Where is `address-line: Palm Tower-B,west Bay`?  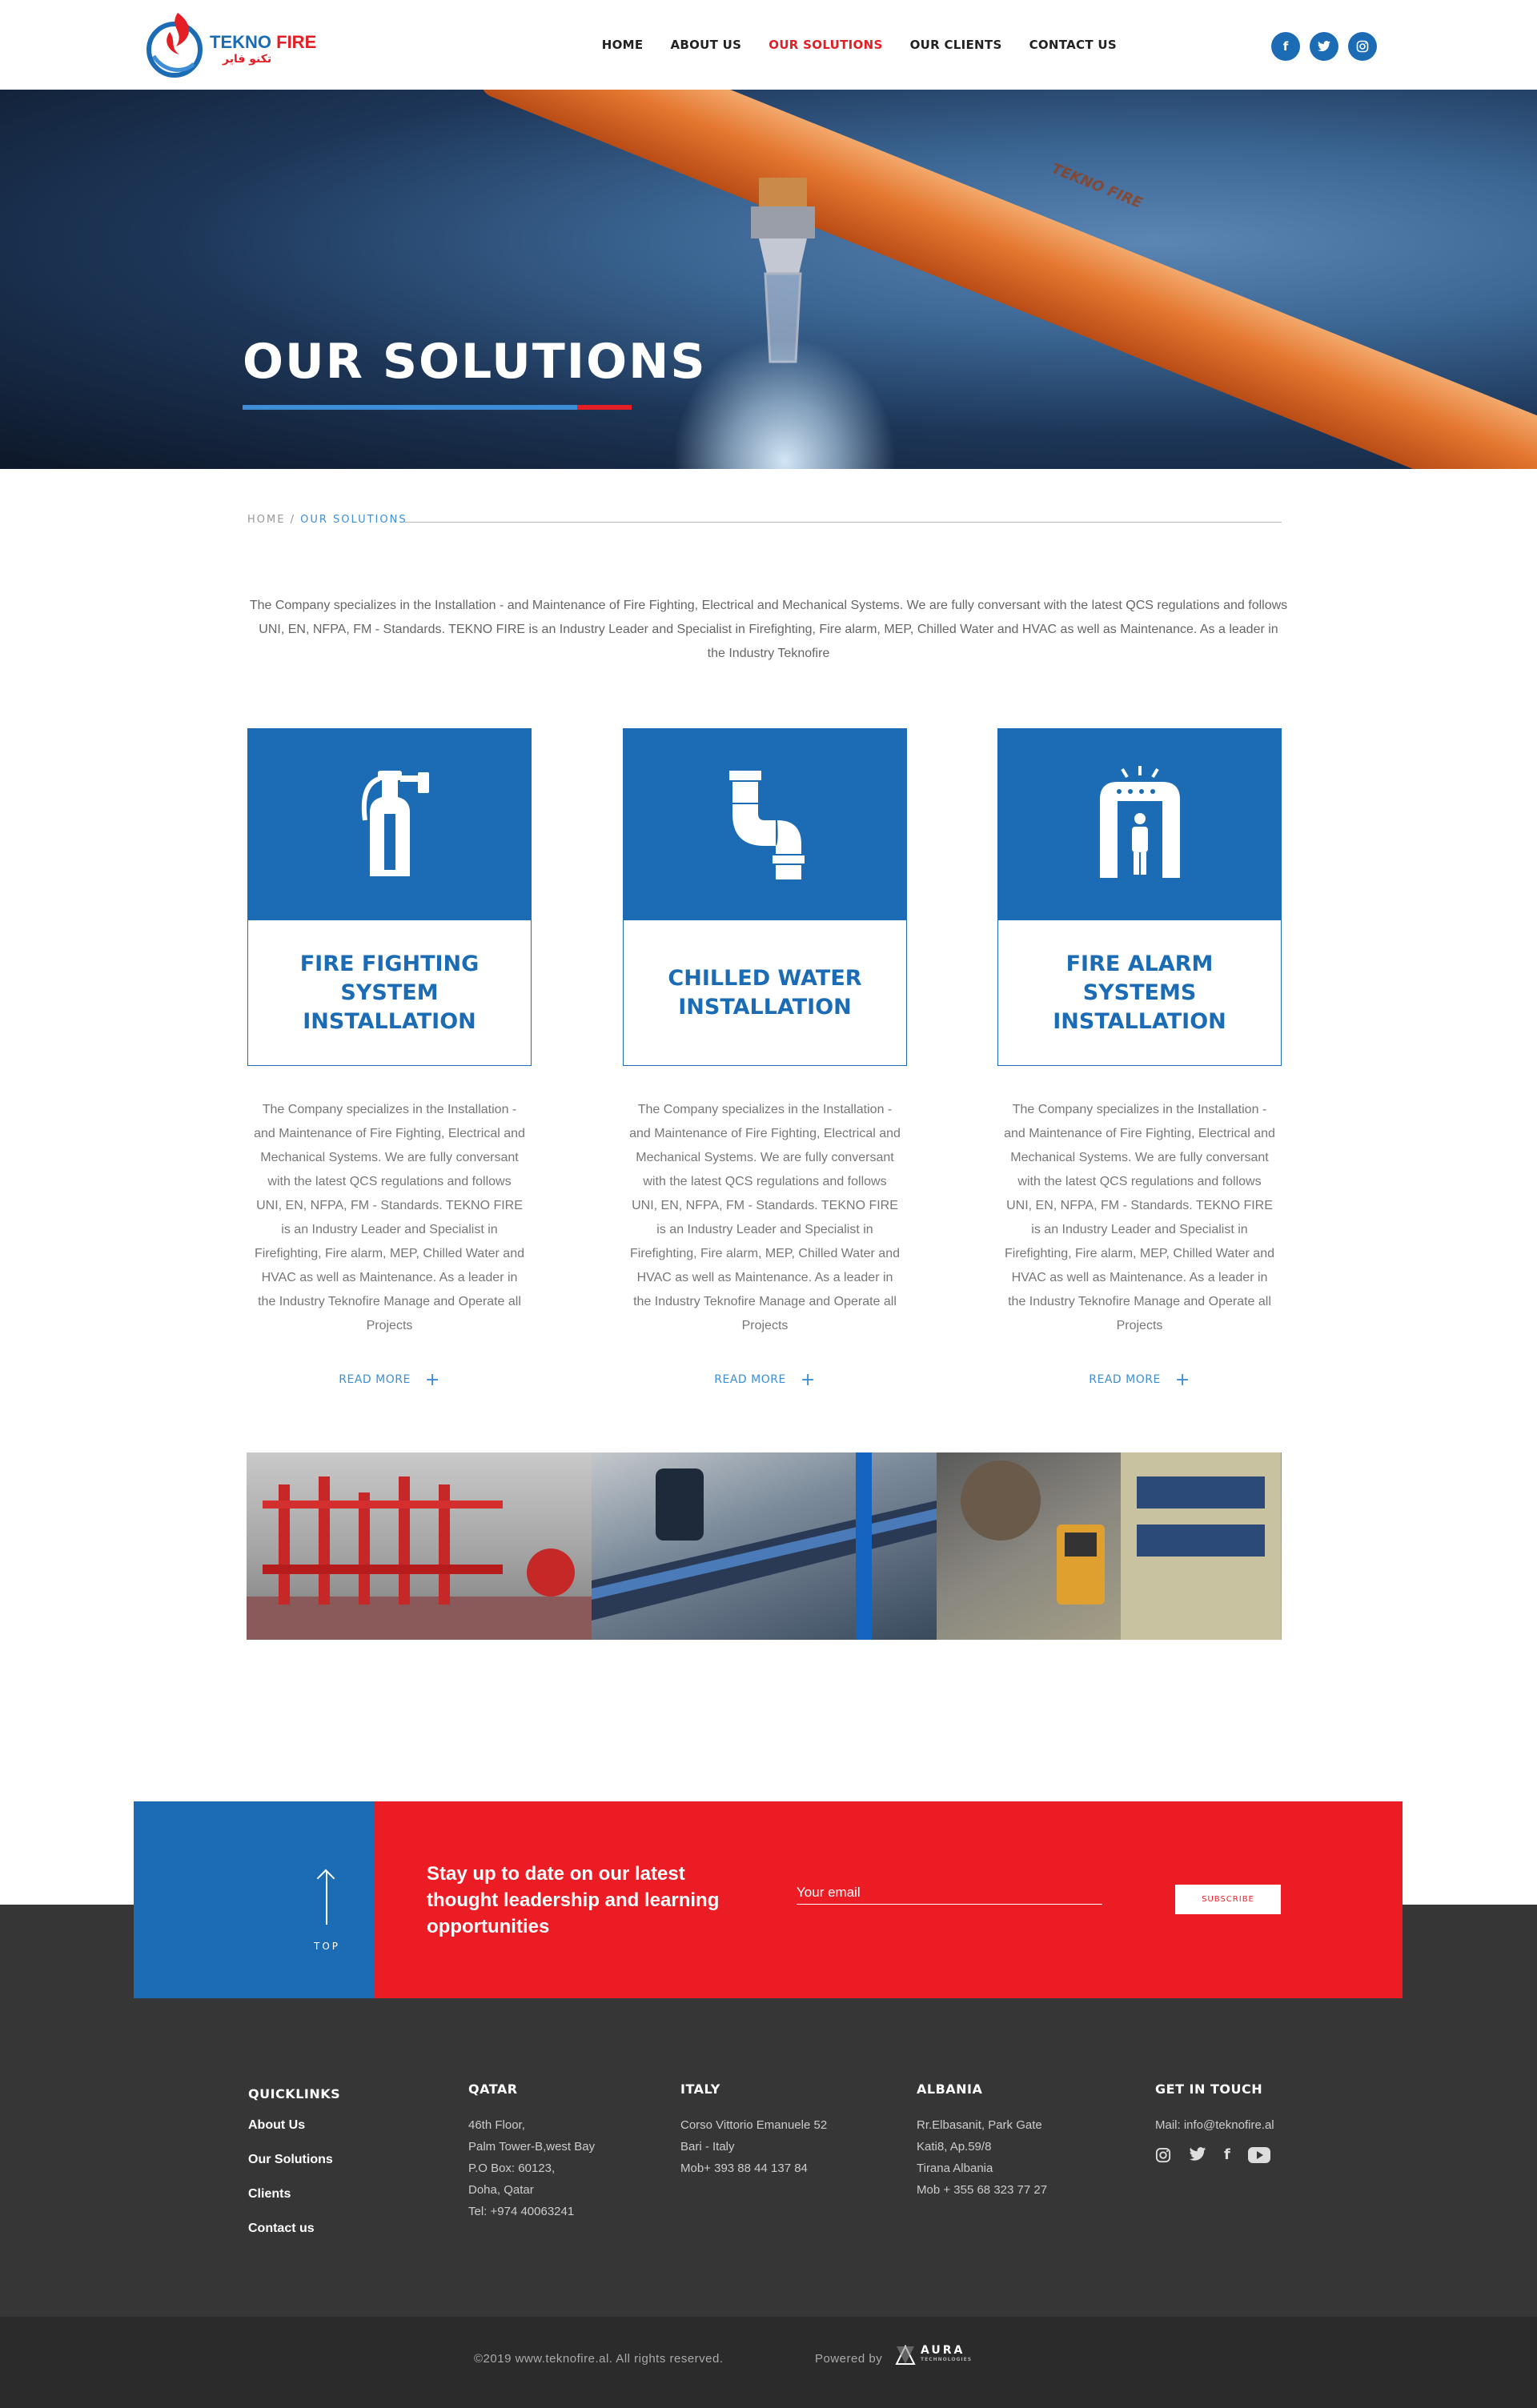 address-line: Palm Tower-B,west Bay is located at coordinates (532, 2147).